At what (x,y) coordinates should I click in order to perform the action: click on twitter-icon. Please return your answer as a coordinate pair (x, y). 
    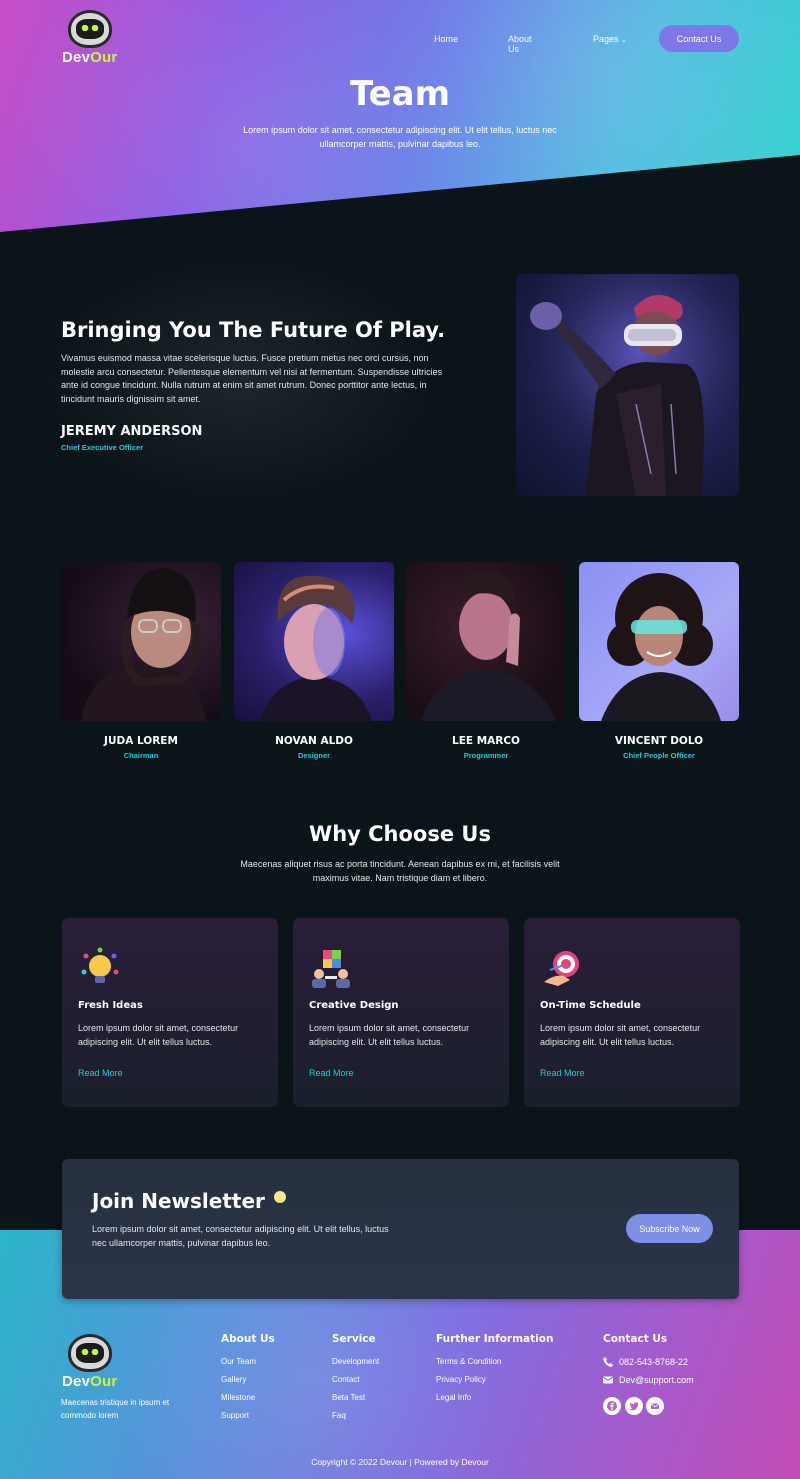
    Looking at the image, I should click on (634, 1406).